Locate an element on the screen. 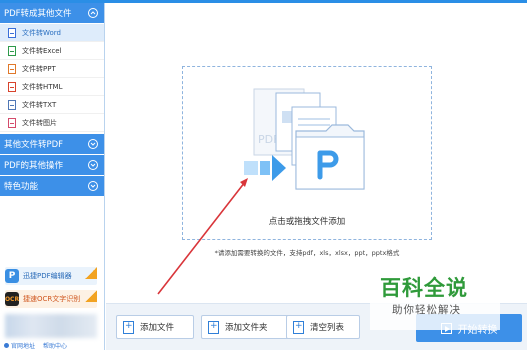 The width and height of the screenshot is (527, 350). pdf-editor-icon: P is located at coordinates (12, 276).